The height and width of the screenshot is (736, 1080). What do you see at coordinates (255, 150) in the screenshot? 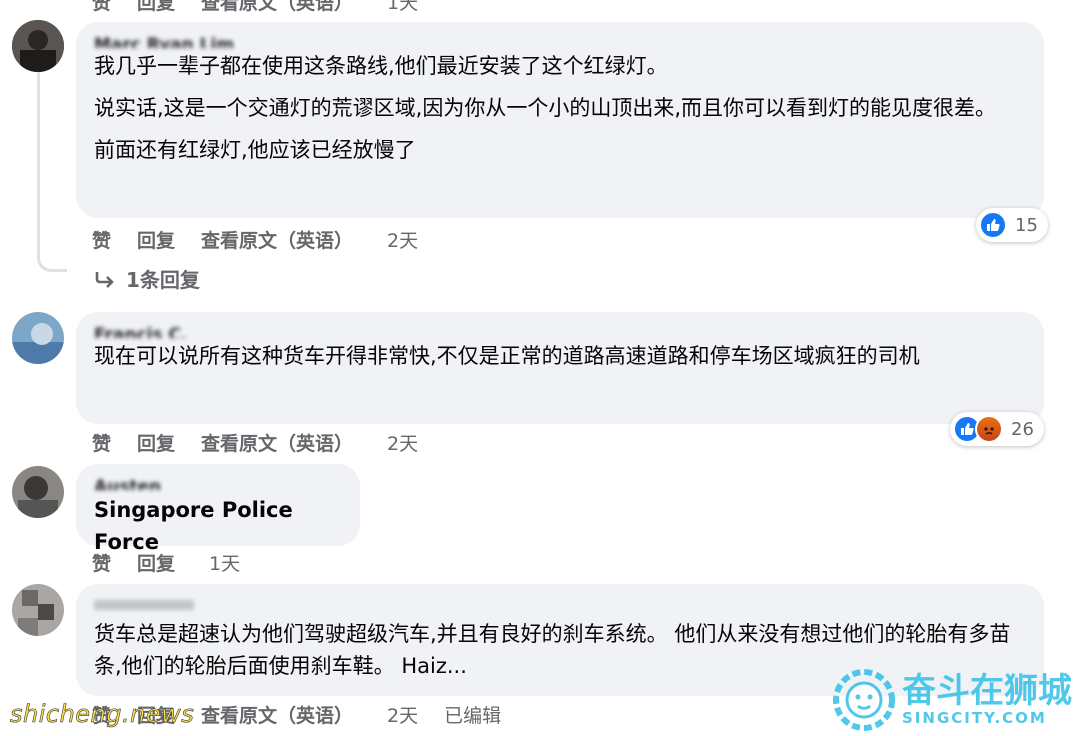
I see `comment-paragraph: 前面还有红绿灯,他应该已经放慢了` at bounding box center [255, 150].